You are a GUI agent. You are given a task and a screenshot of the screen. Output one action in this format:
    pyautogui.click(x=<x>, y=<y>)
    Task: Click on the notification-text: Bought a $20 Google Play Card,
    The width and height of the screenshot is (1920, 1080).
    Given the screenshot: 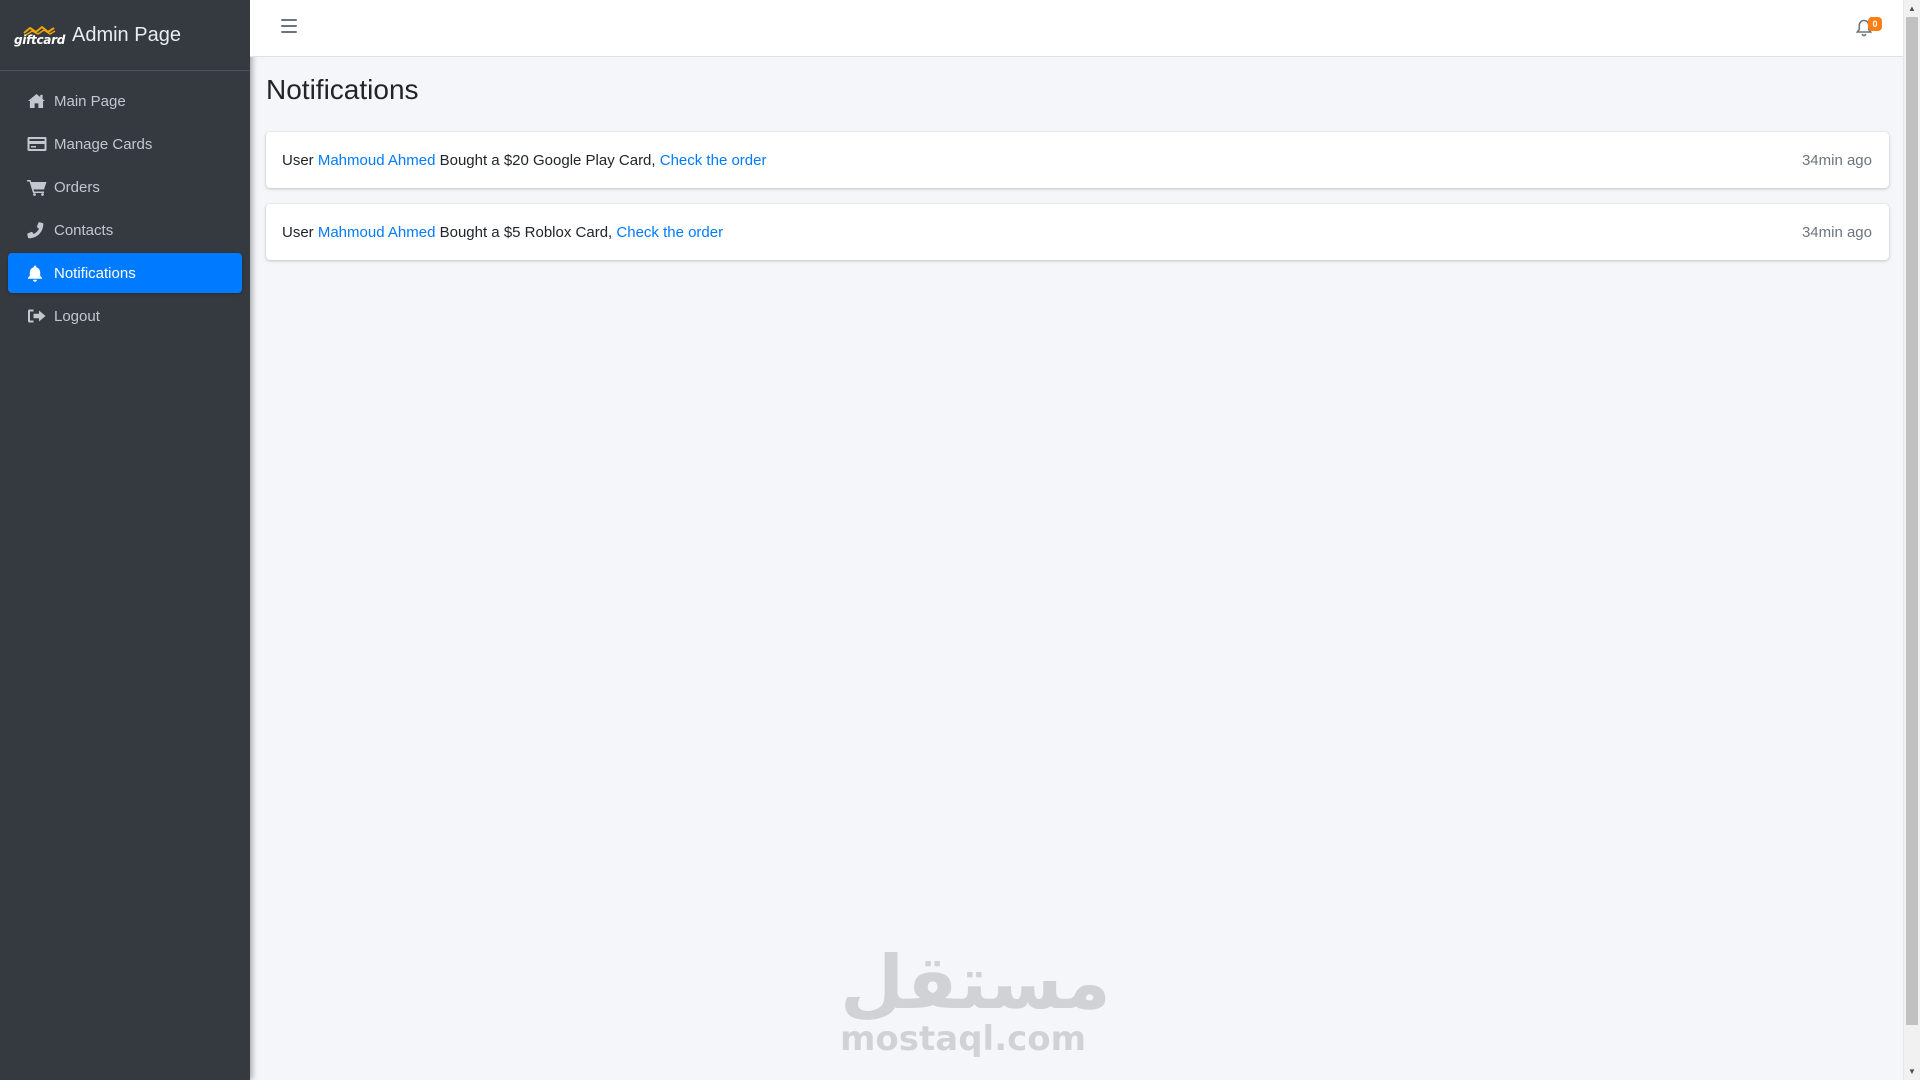 What is the action you would take?
    pyautogui.click(x=547, y=160)
    